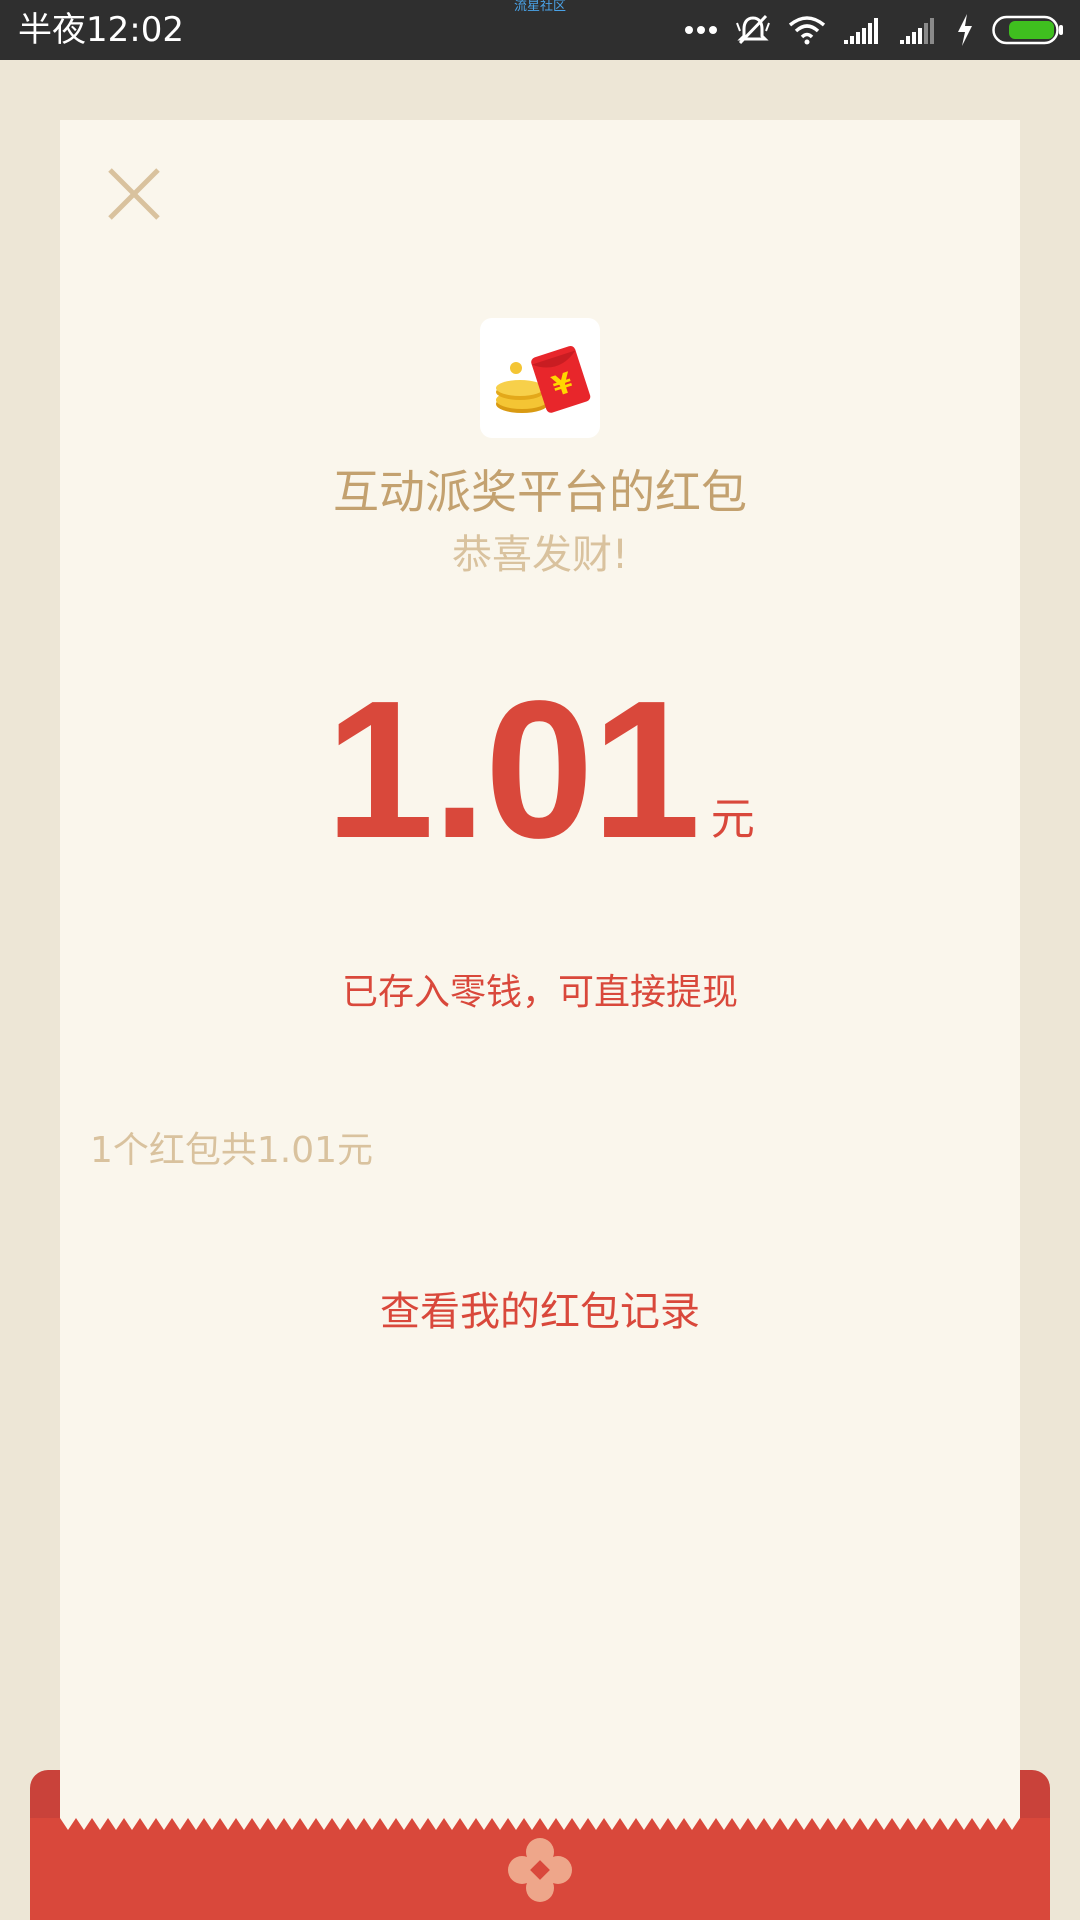 The height and width of the screenshot is (1920, 1080). Describe the element at coordinates (540, 1312) in the screenshot. I see `view-records-link: 查看我的红包记录` at that location.